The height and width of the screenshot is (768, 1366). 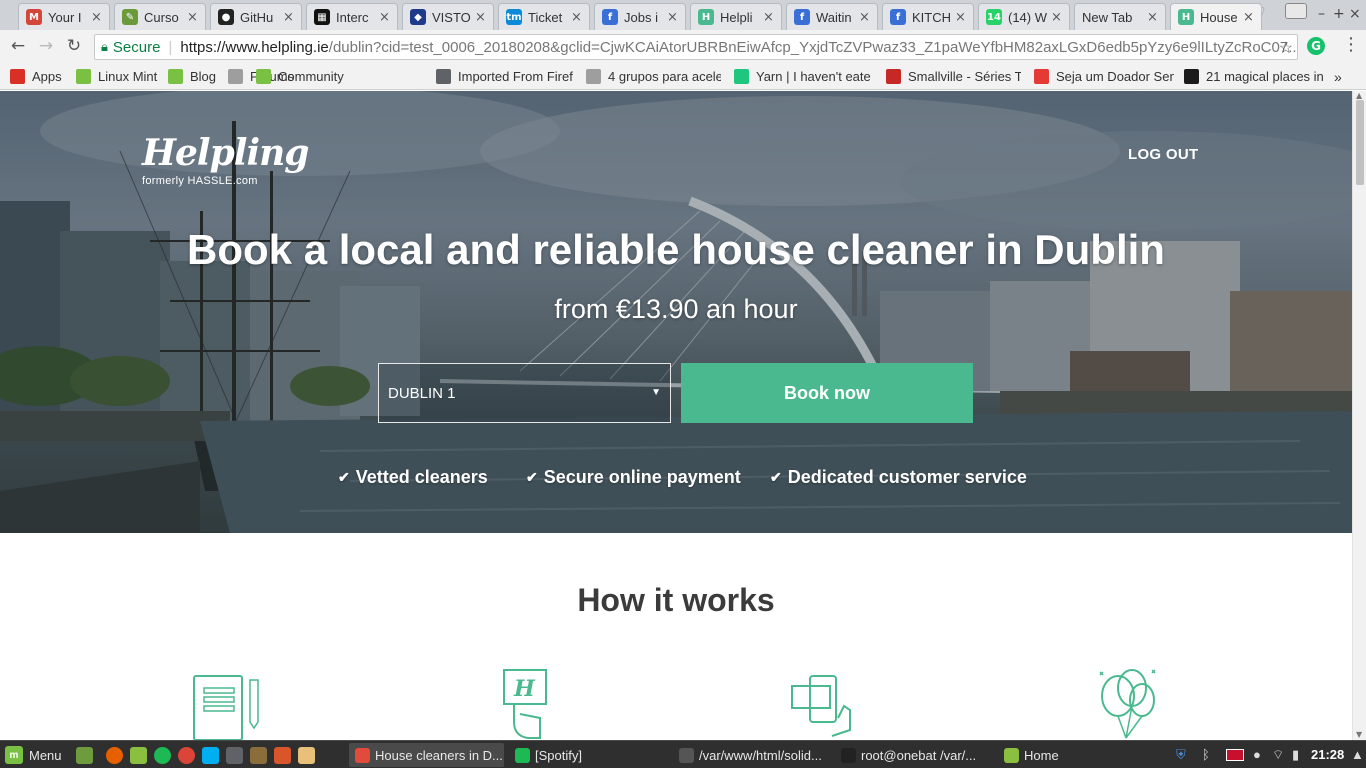 I want to click on browser-tab: ▦ Interc ×, so click(x=352, y=16).